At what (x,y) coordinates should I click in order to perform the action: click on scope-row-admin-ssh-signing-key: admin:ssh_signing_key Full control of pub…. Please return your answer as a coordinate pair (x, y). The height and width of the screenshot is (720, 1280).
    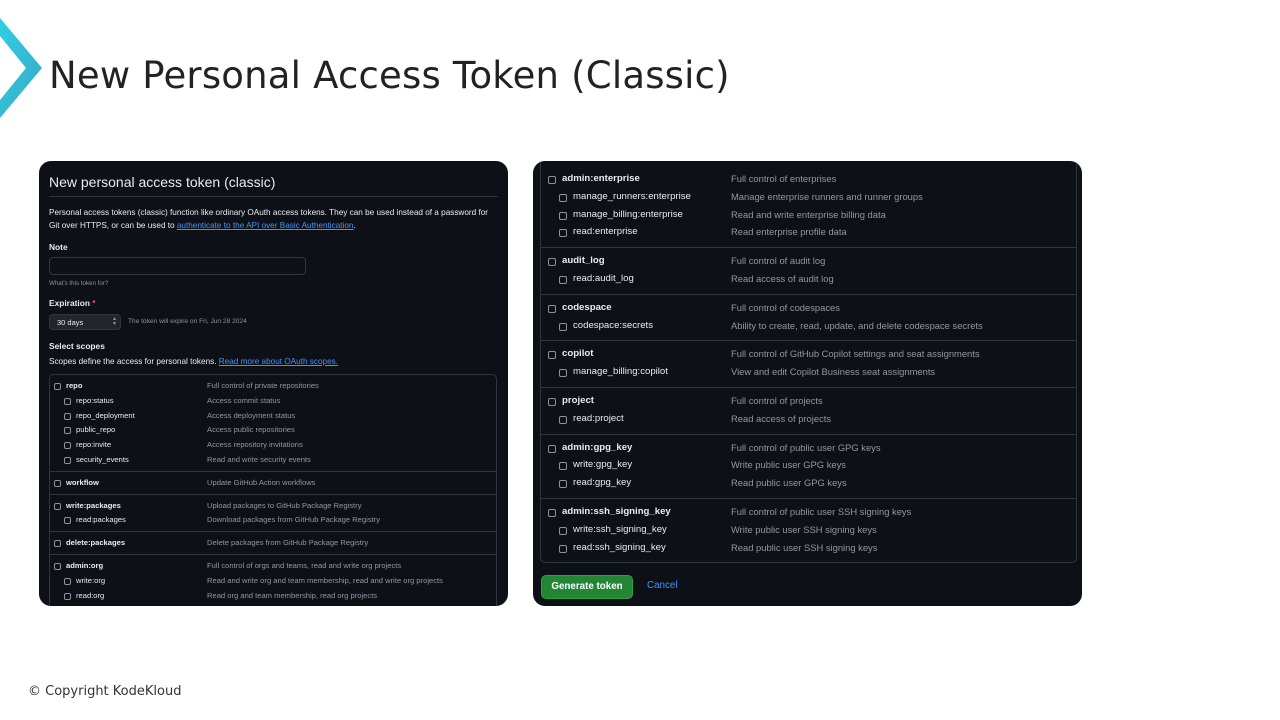
    Looking at the image, I should click on (808, 513).